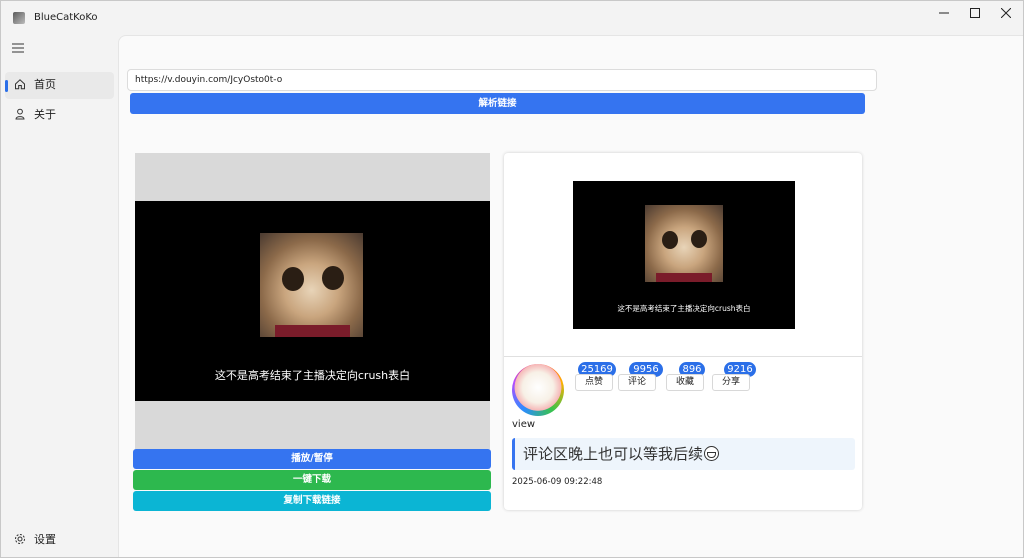 The width and height of the screenshot is (1024, 558). I want to click on description-text: 评论区晚上也可以等我后续, so click(621, 454).